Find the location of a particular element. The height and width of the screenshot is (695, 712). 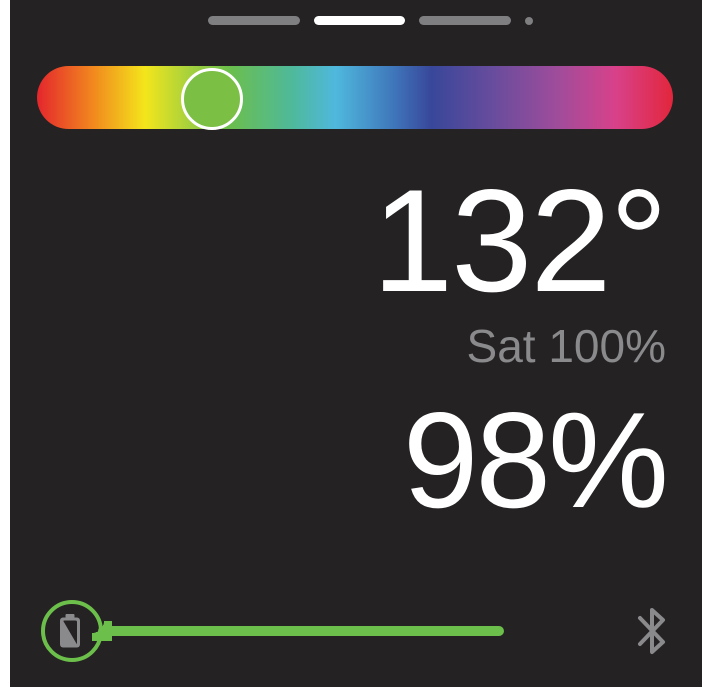

hue-slider-knob is located at coordinates (211, 99).